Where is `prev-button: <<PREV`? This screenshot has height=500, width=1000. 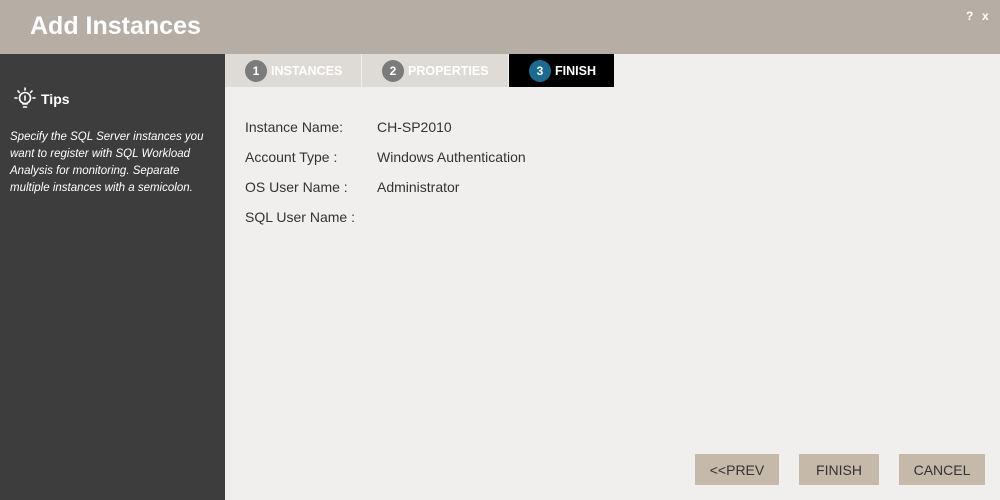 prev-button: <<PREV is located at coordinates (737, 469).